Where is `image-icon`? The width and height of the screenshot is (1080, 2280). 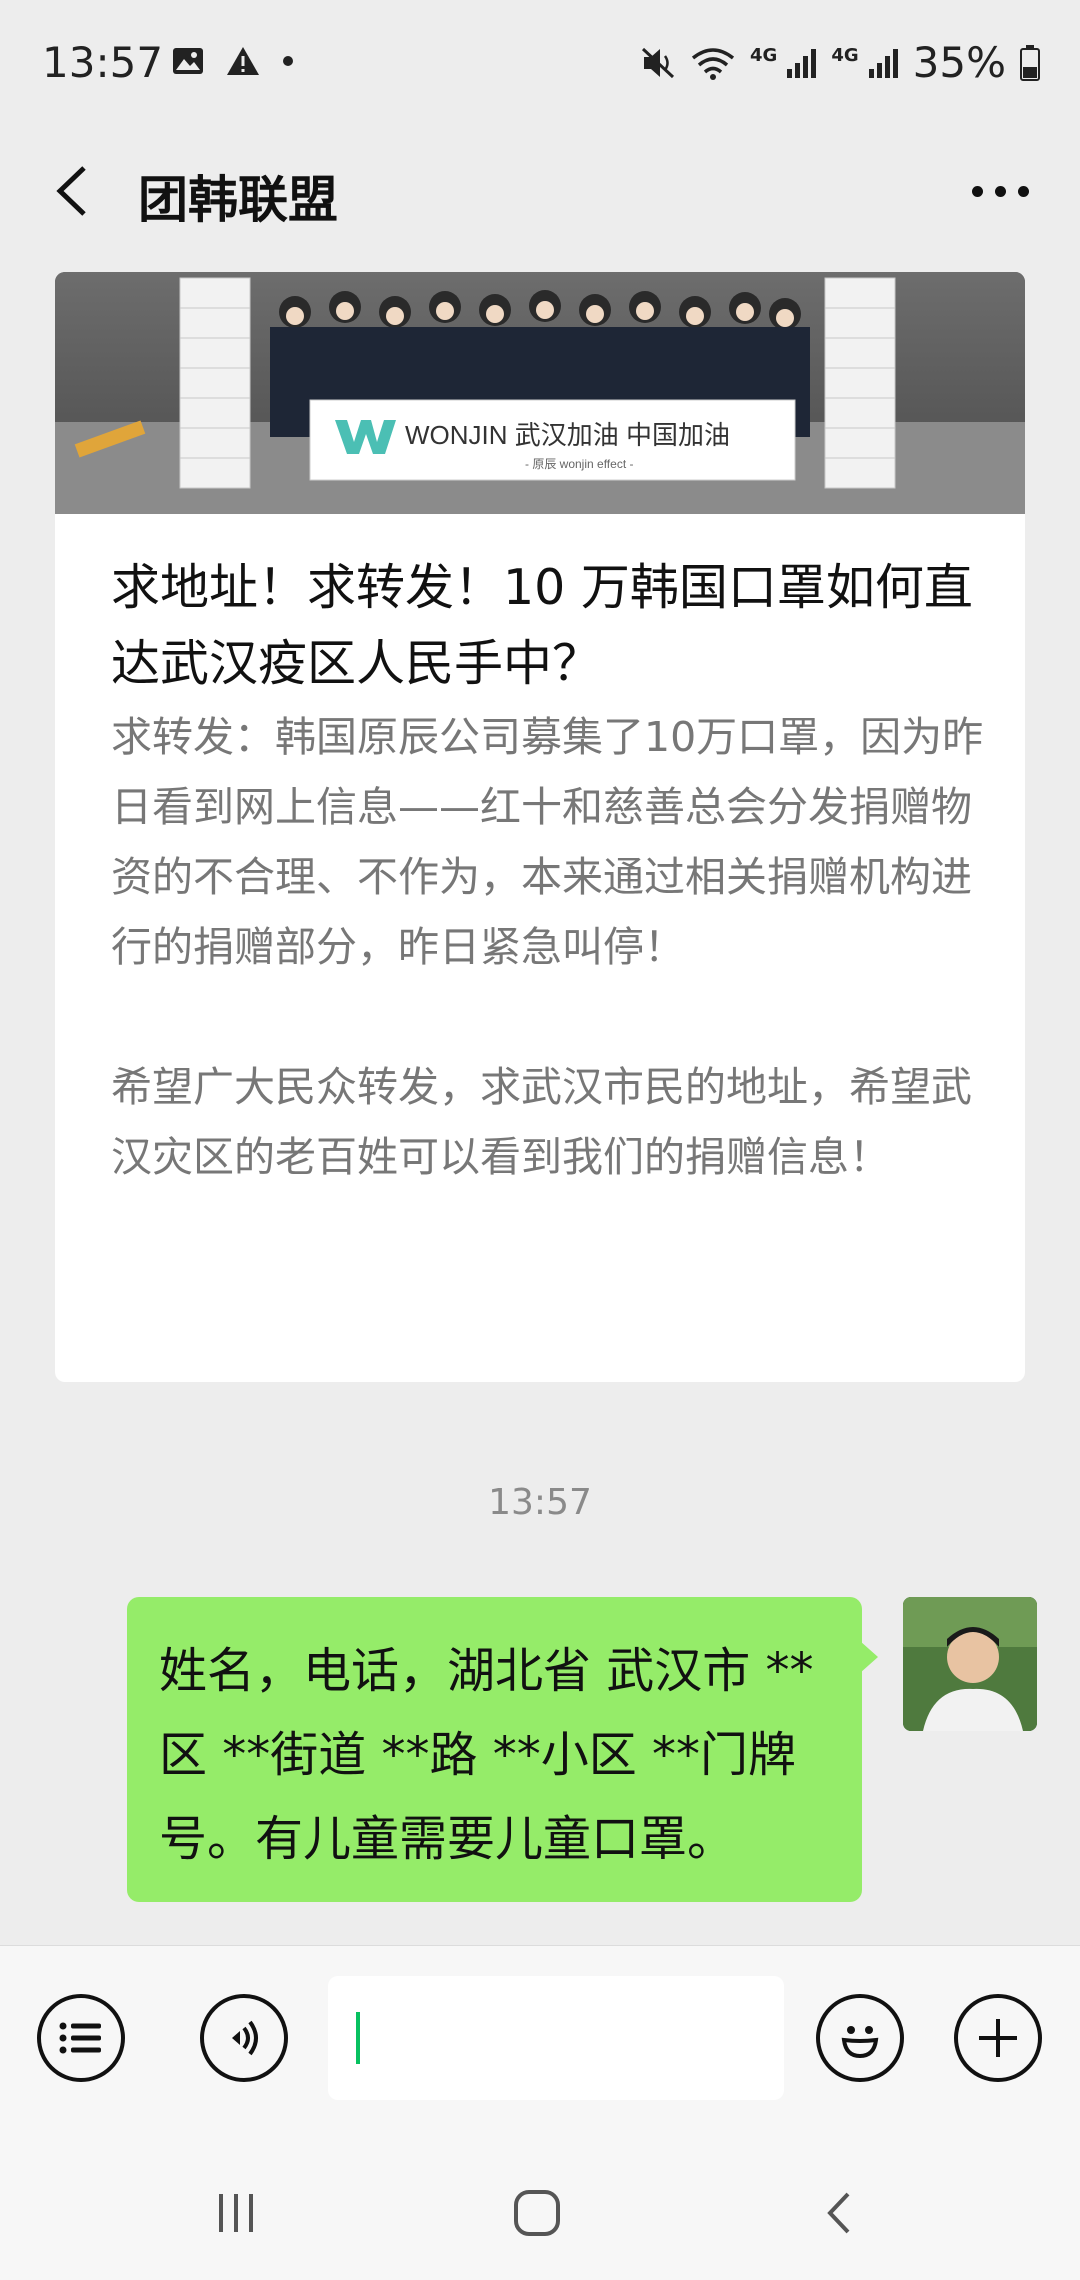
image-icon is located at coordinates (188, 61).